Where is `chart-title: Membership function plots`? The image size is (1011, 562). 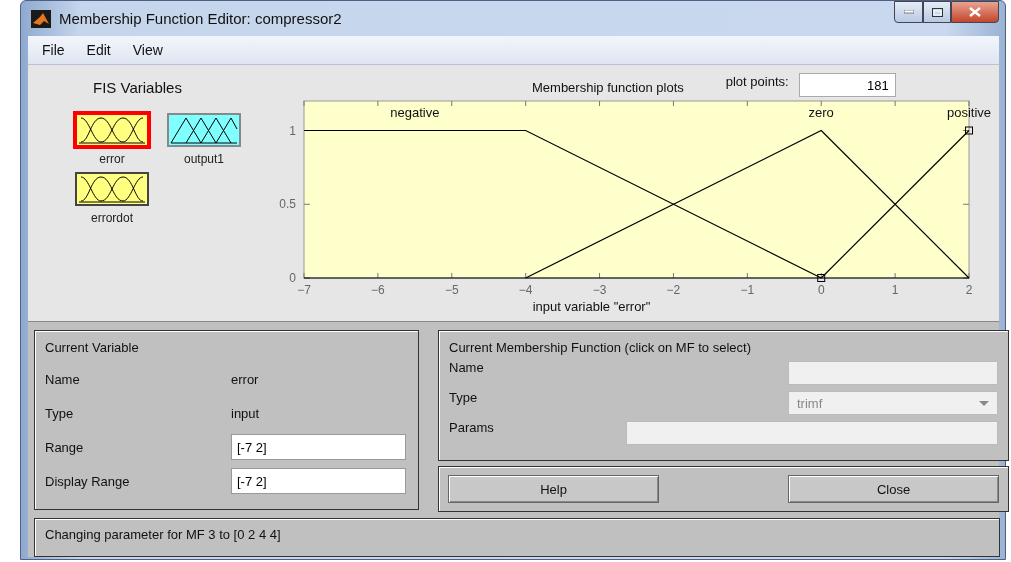
chart-title: Membership function plots is located at coordinates (608, 87).